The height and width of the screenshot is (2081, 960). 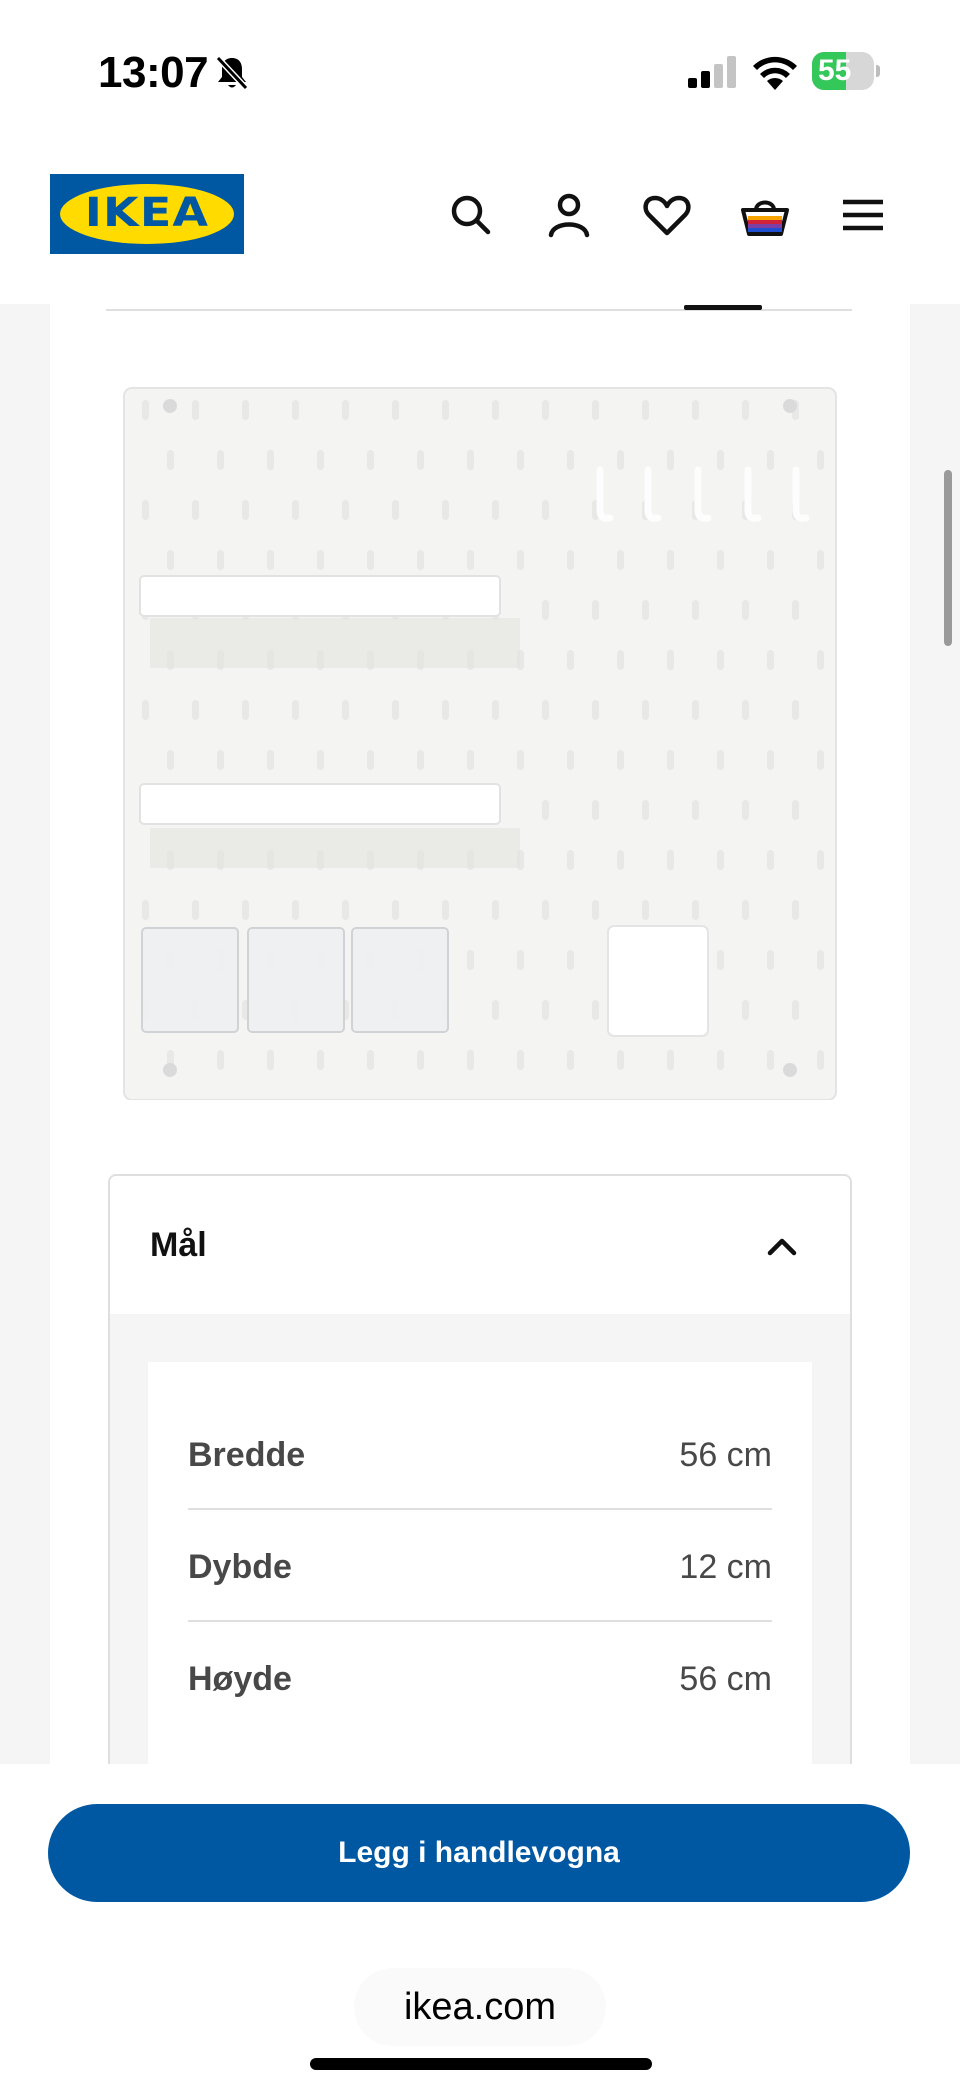 What do you see at coordinates (948, 558) in the screenshot?
I see `scrollbar` at bounding box center [948, 558].